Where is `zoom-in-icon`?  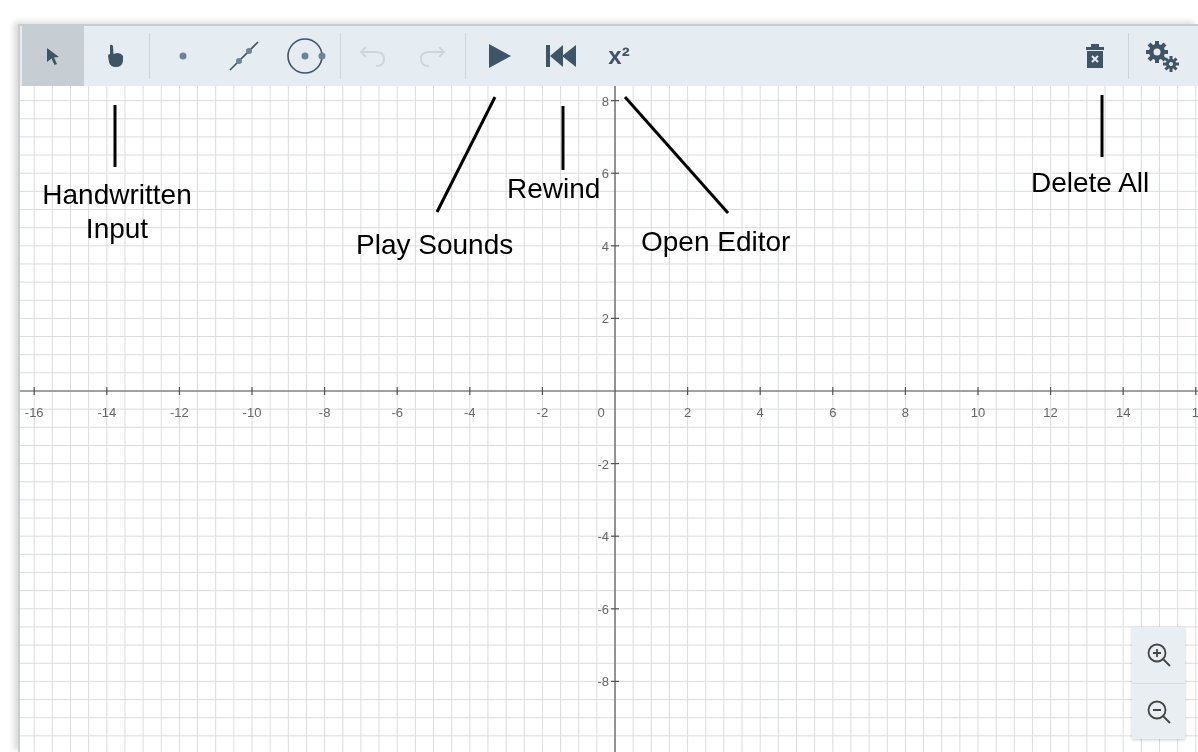 zoom-in-icon is located at coordinates (1158, 655).